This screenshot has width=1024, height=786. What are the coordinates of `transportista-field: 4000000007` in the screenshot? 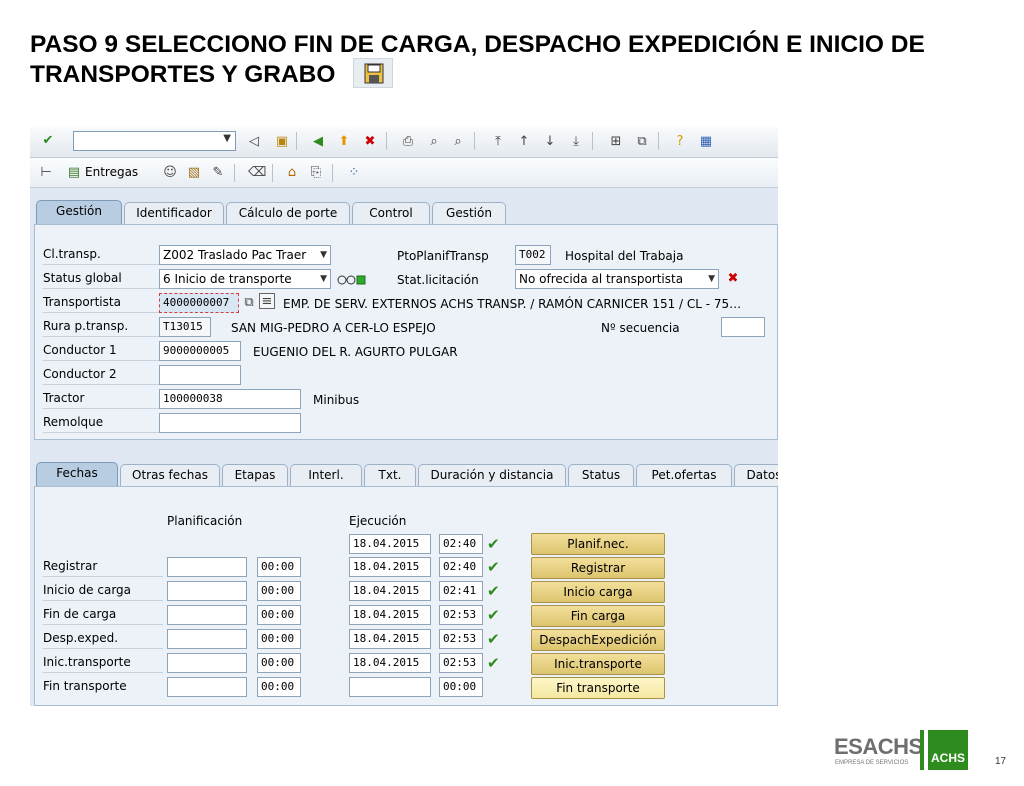 It's located at (199, 303).